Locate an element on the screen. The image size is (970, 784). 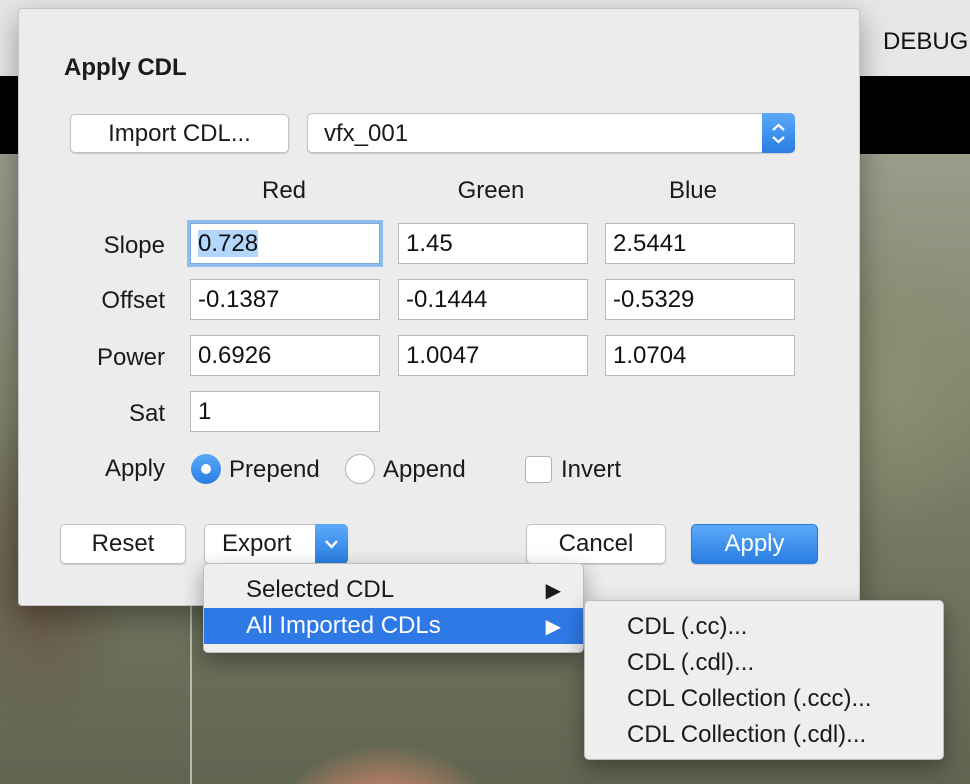
invert-label: Invert is located at coordinates (591, 470).